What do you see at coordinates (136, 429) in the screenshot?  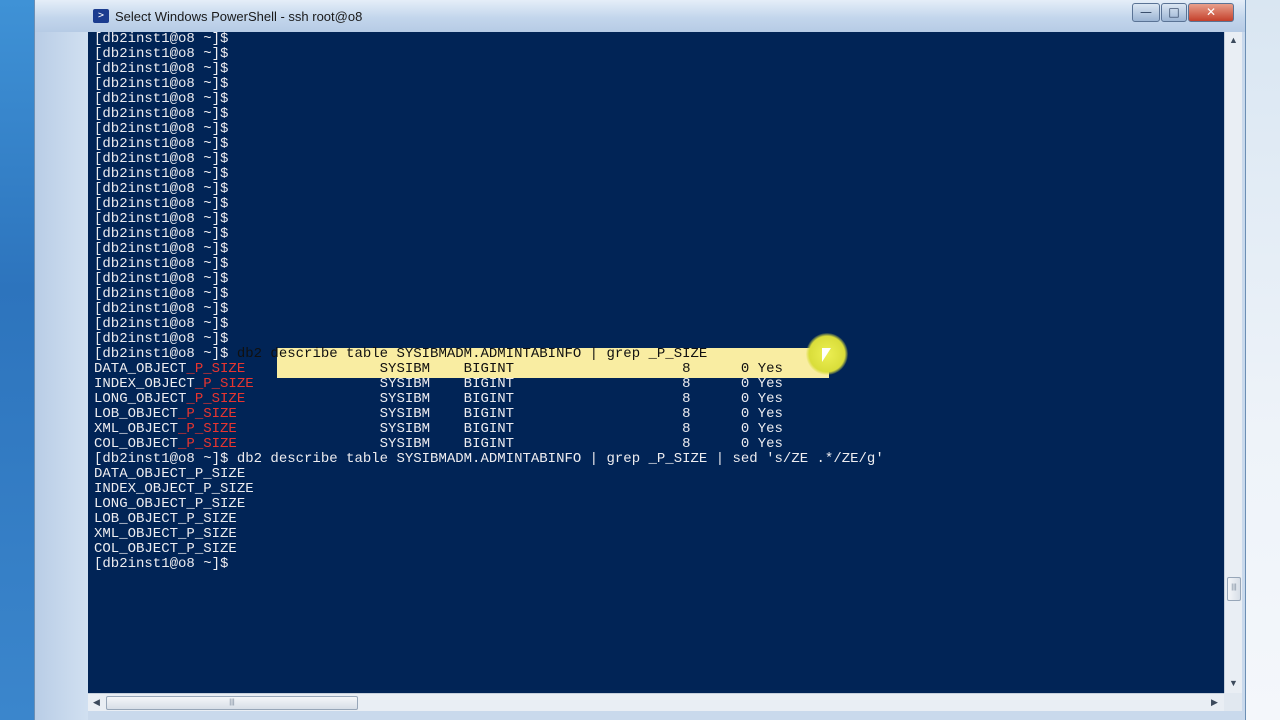 I see `terminal-text: XML_OBJECT` at bounding box center [136, 429].